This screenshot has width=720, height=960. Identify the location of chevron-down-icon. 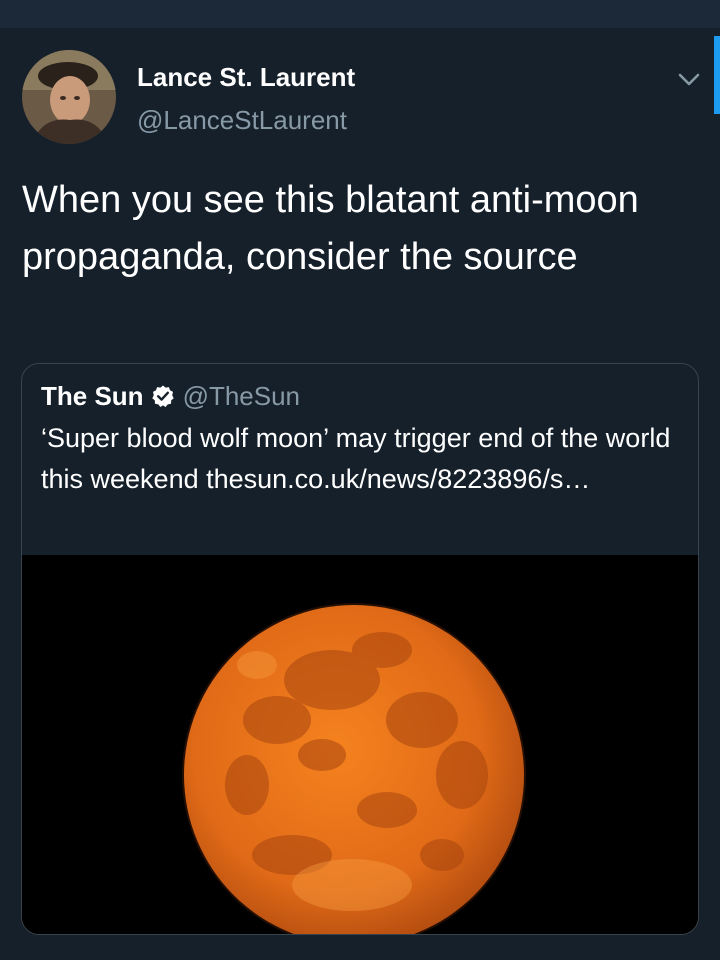
(689, 79).